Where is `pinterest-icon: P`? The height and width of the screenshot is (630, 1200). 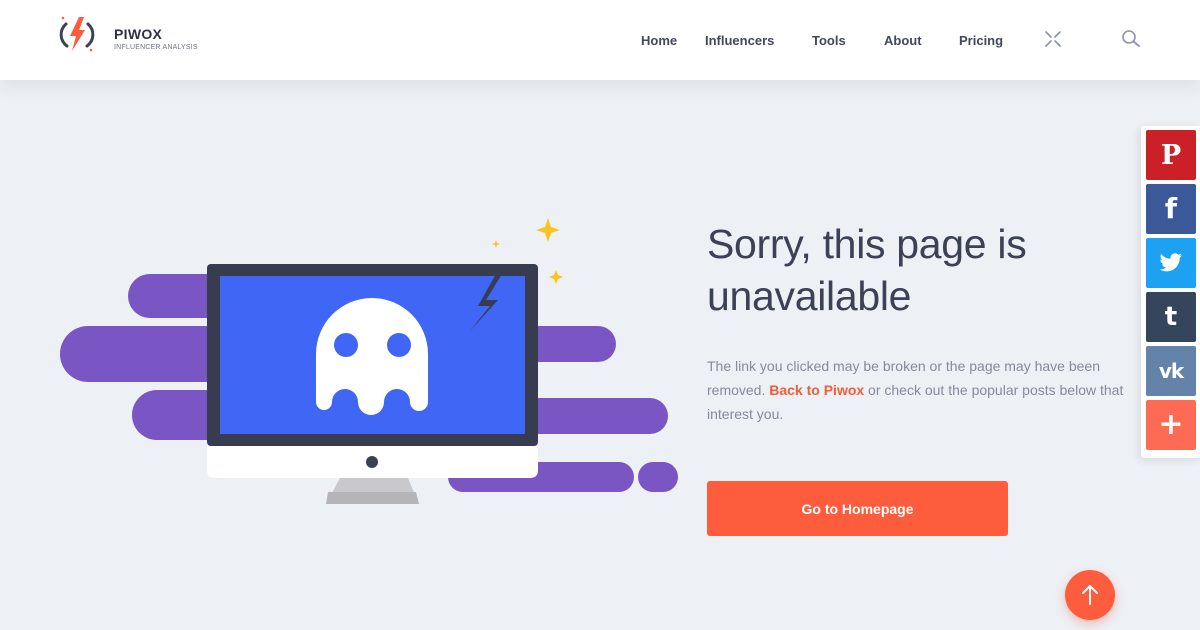 pinterest-icon: P is located at coordinates (1171, 155).